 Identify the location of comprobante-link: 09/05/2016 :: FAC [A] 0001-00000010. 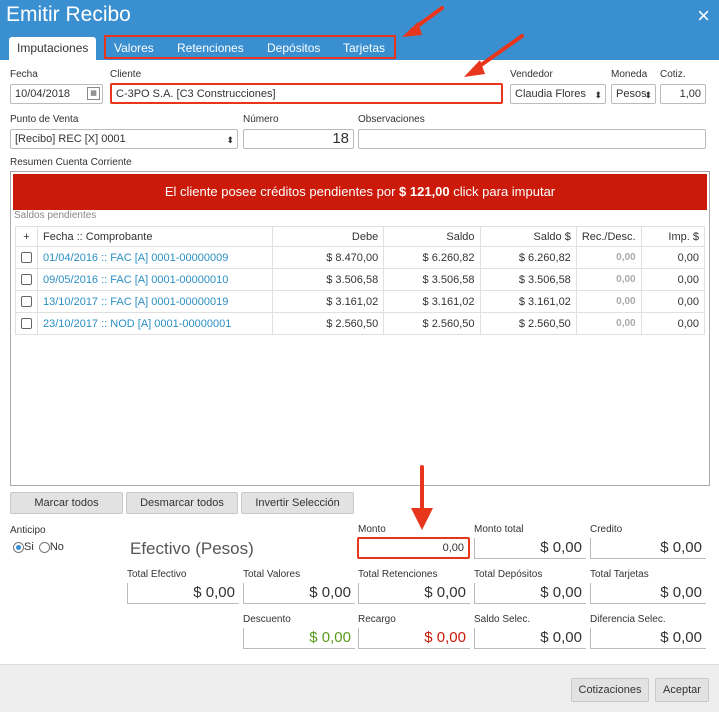
(155, 279).